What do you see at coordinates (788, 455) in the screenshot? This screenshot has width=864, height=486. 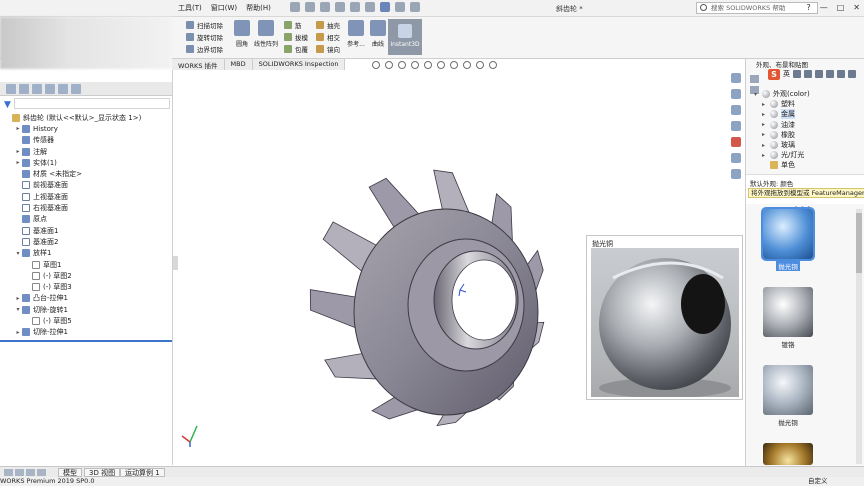 I see `swatch-gold` at bounding box center [788, 455].